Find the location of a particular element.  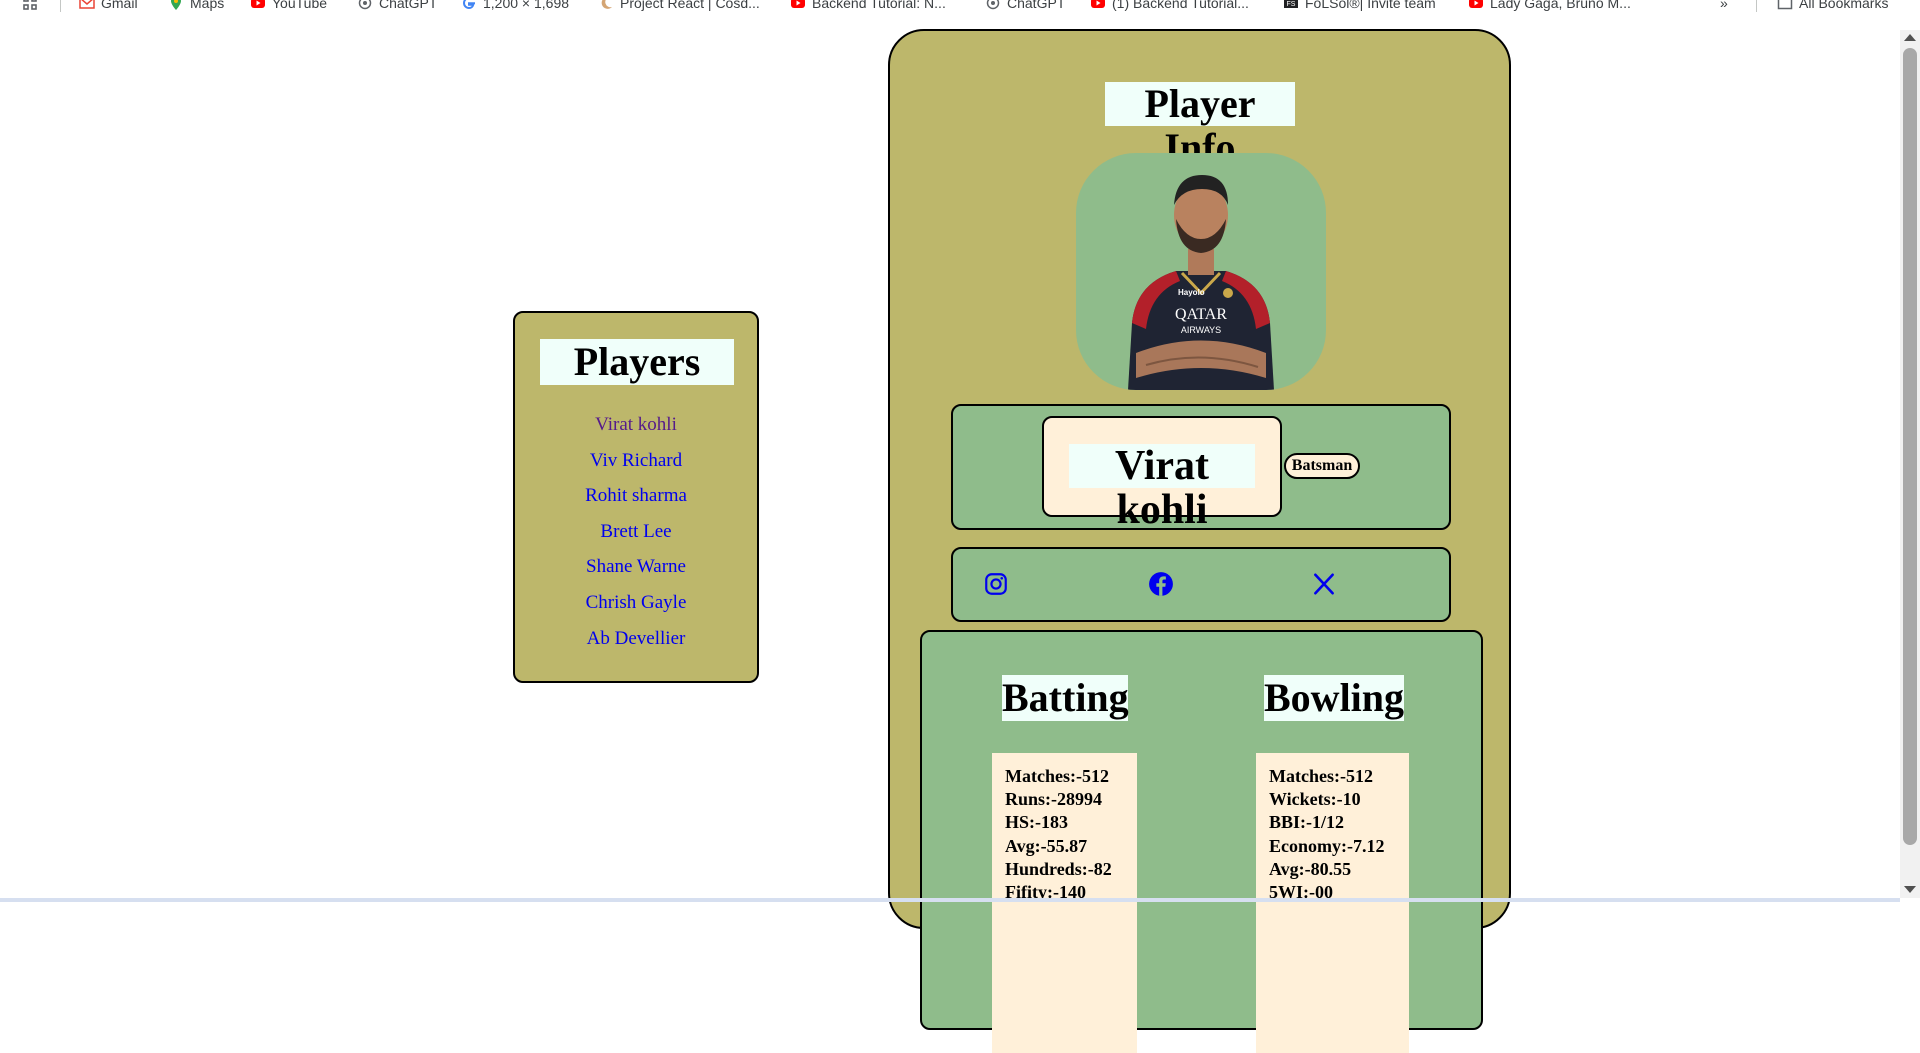

list-item: Ab Devellier is located at coordinates (636, 646).